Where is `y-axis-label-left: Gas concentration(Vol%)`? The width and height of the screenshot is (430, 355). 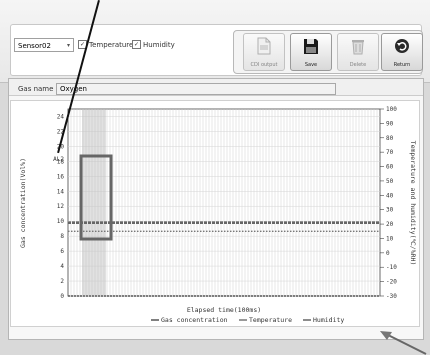 y-axis-label-left: Gas concentration(Vol%) is located at coordinates (23, 203).